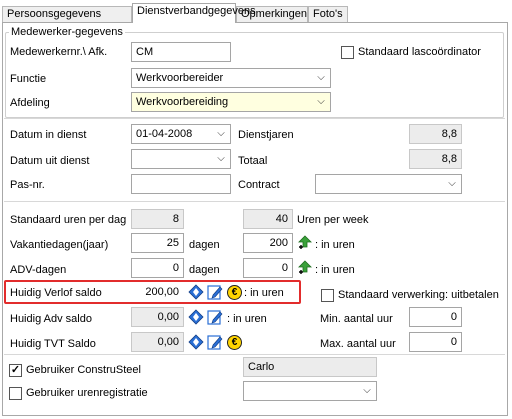 The width and height of the screenshot is (512, 419). Describe the element at coordinates (435, 317) in the screenshot. I see `min-hours-input: 0` at that location.